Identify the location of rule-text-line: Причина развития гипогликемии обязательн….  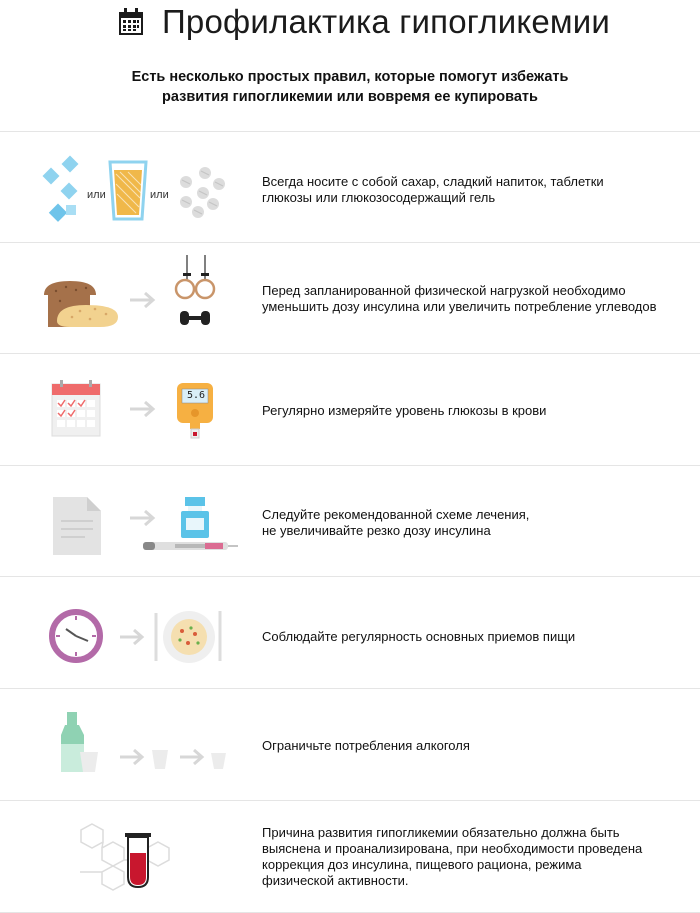
(441, 832).